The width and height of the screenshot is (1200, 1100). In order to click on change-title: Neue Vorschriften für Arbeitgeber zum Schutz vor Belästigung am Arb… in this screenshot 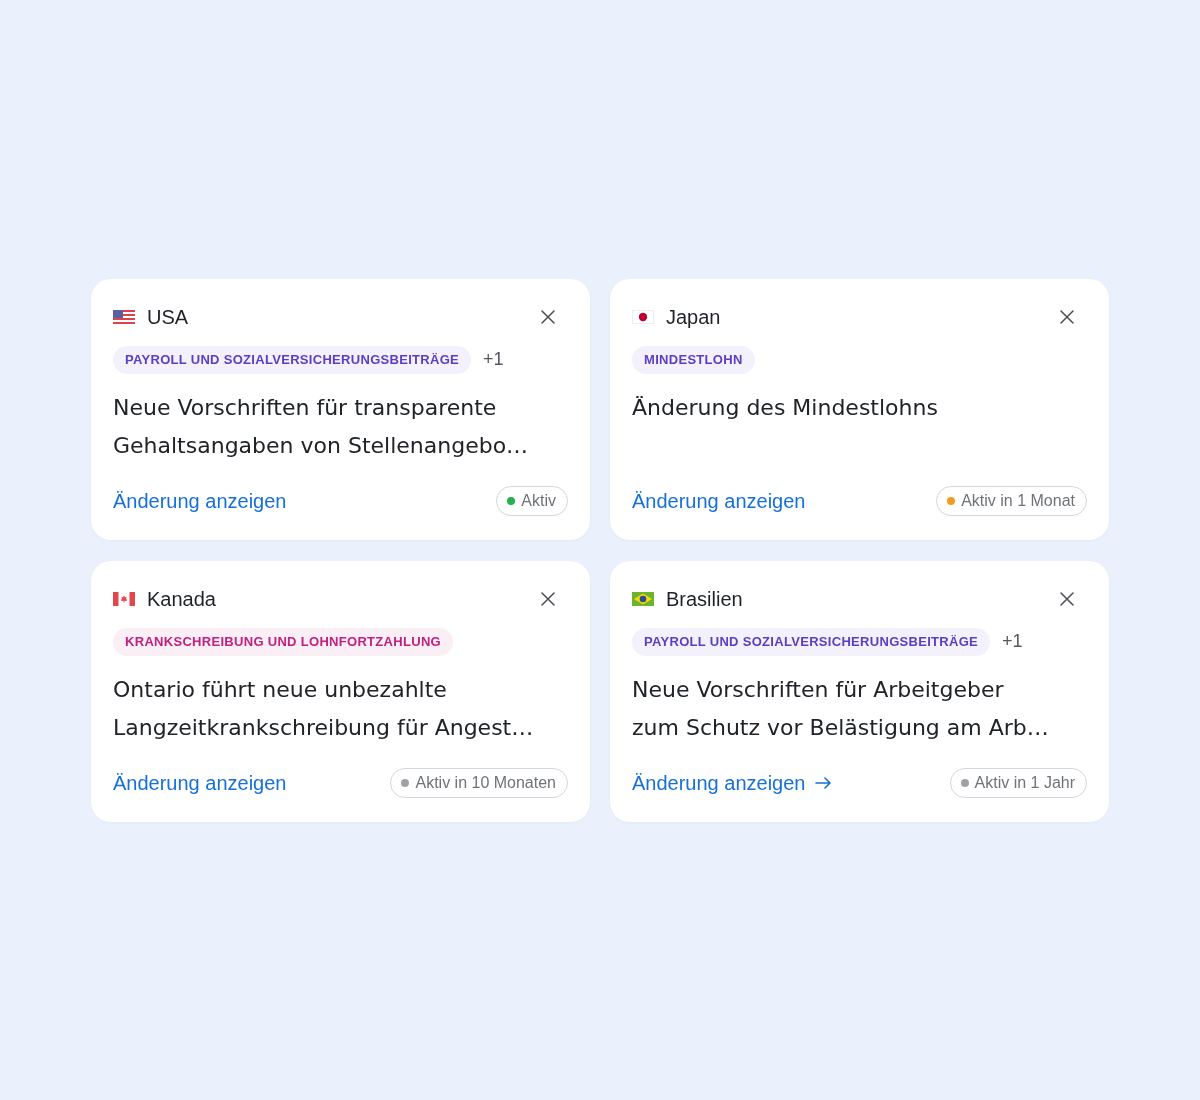, I will do `click(841, 708)`.